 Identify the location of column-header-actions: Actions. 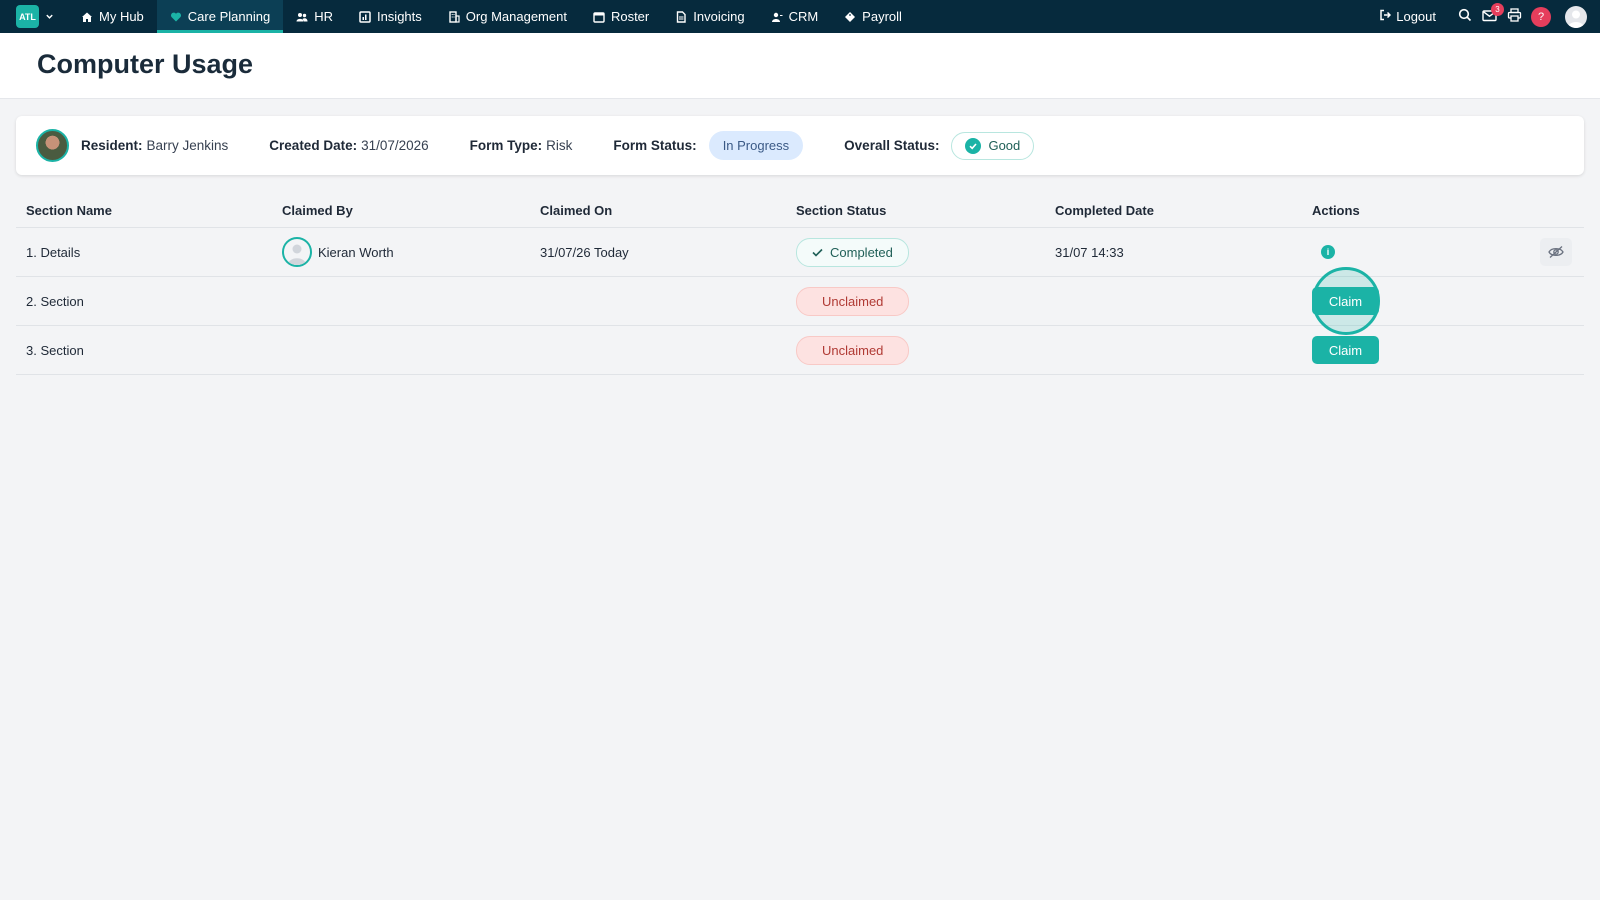
(1336, 210).